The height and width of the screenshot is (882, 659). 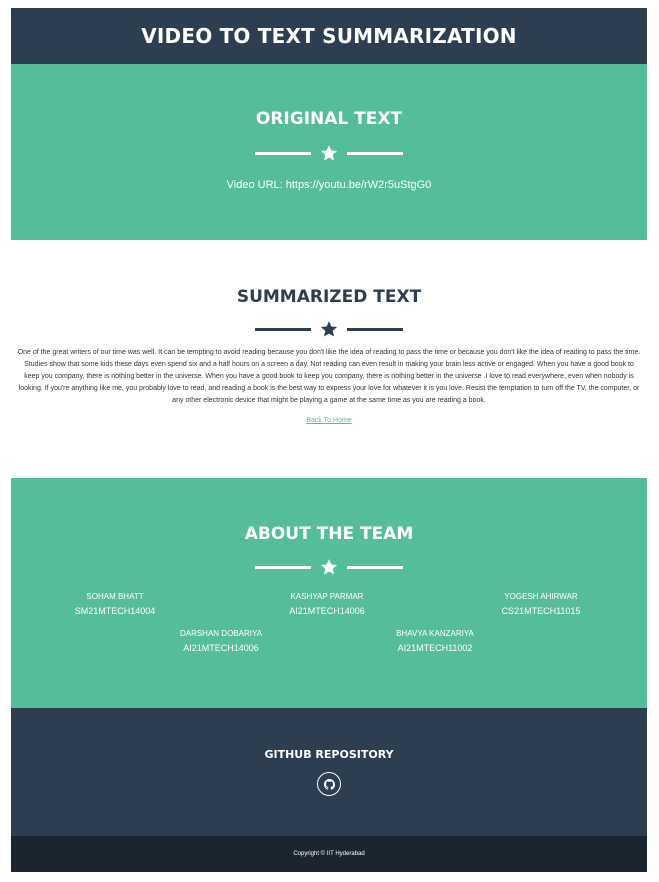 What do you see at coordinates (435, 648) in the screenshot?
I see `member-id: AI21MTECH11002` at bounding box center [435, 648].